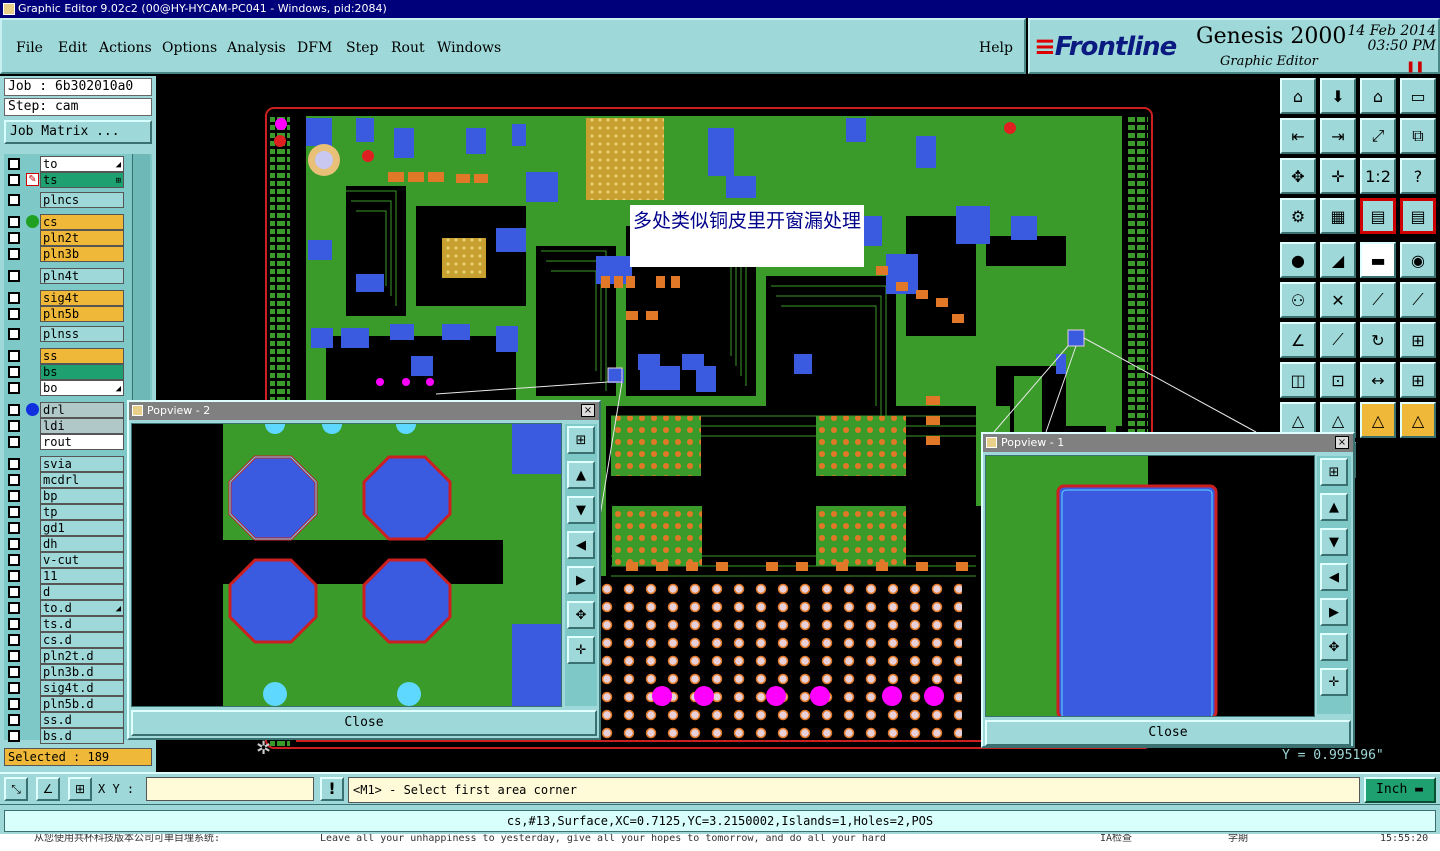 Image resolution: width=1440 pixels, height=851 pixels. Describe the element at coordinates (66, 442) in the screenshot. I see `layer-row-rout: rout` at that location.